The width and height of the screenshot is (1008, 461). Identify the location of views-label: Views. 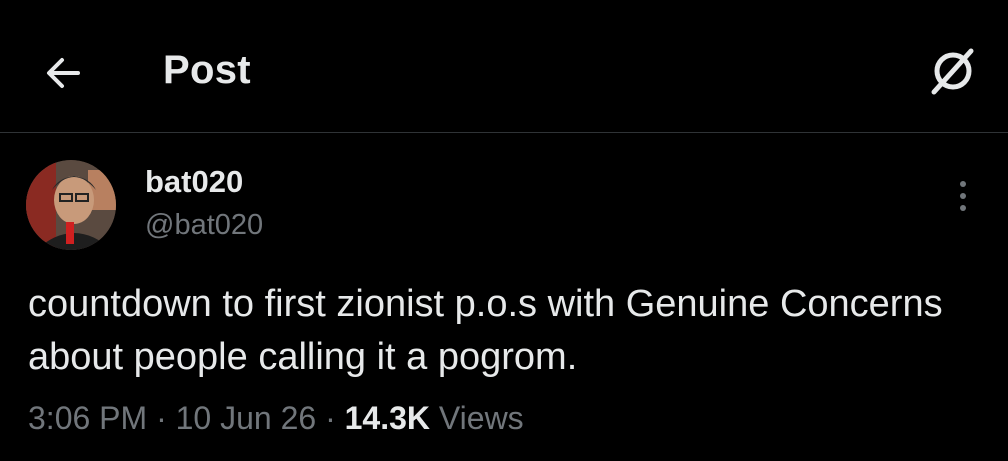
(481, 418).